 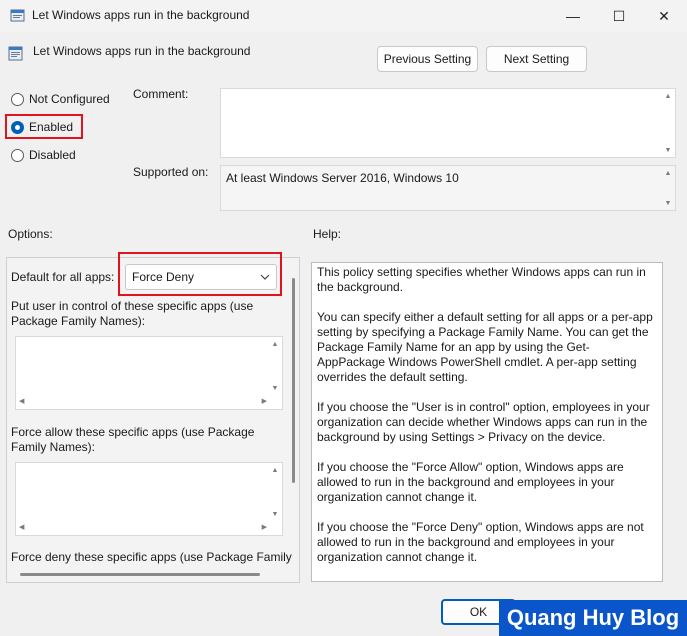 I want to click on force-allow-hscroll: ◀ ▶, so click(x=143, y=528).